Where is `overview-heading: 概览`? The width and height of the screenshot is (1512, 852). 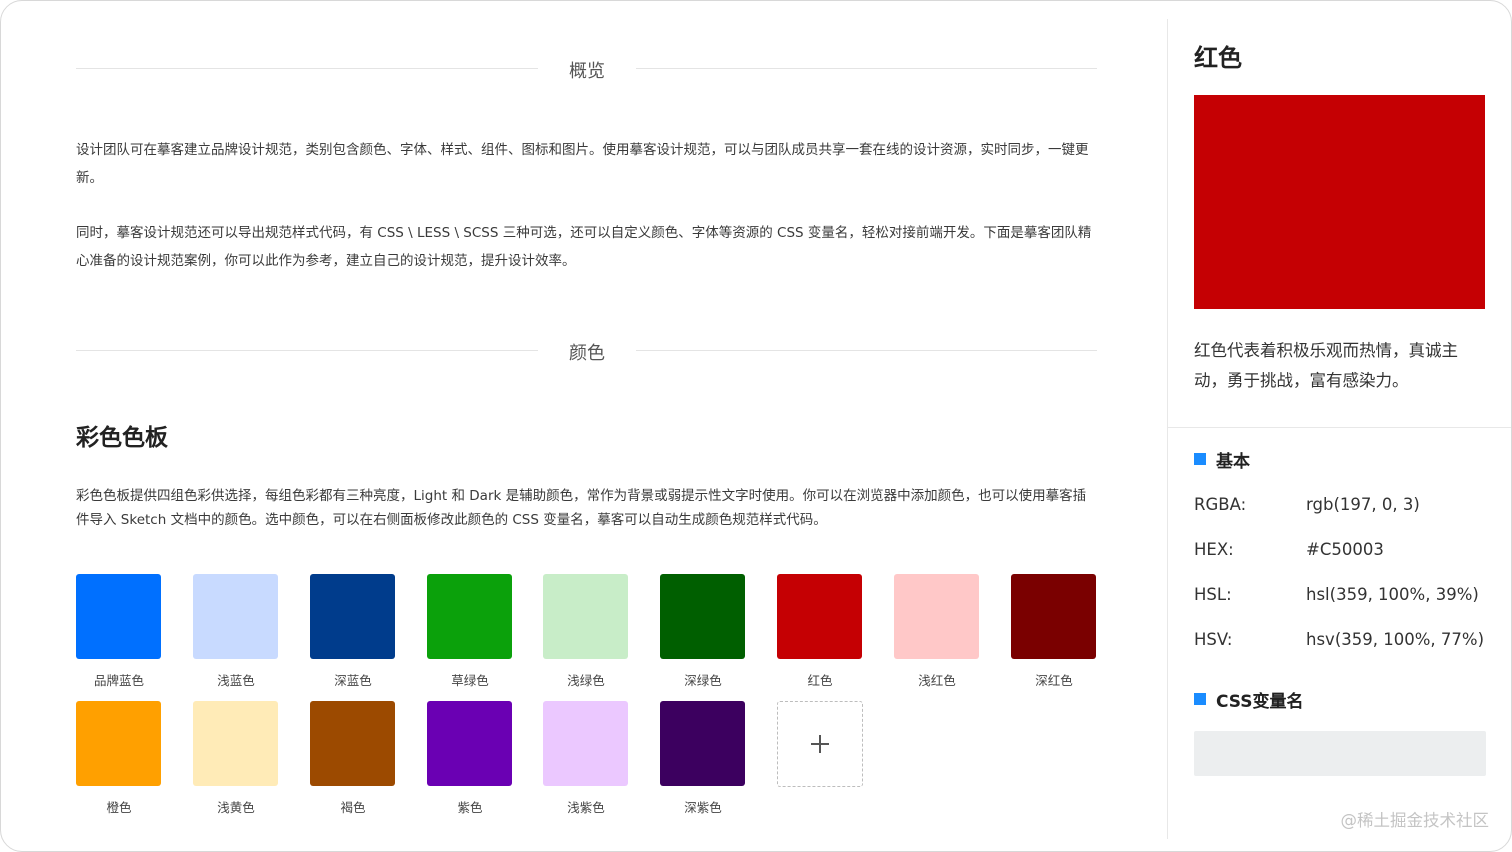 overview-heading: 概览 is located at coordinates (587, 71).